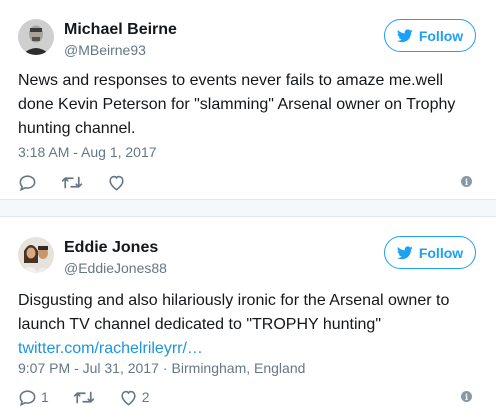 This screenshot has width=496, height=420. Describe the element at coordinates (45, 397) in the screenshot. I see `reply-count: 1` at that location.